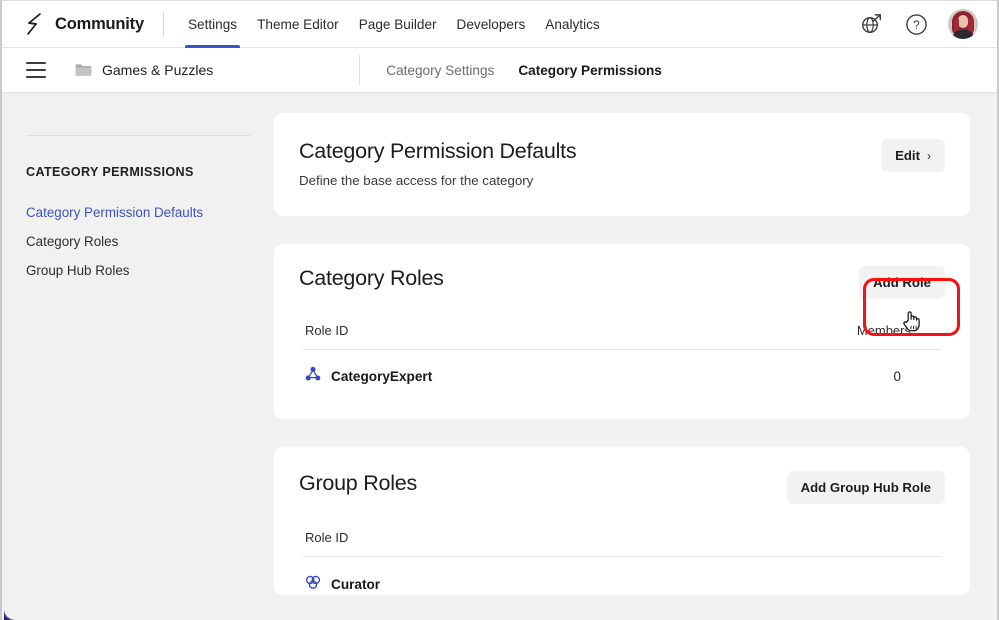  I want to click on tab-settings: Settings, so click(212, 24).